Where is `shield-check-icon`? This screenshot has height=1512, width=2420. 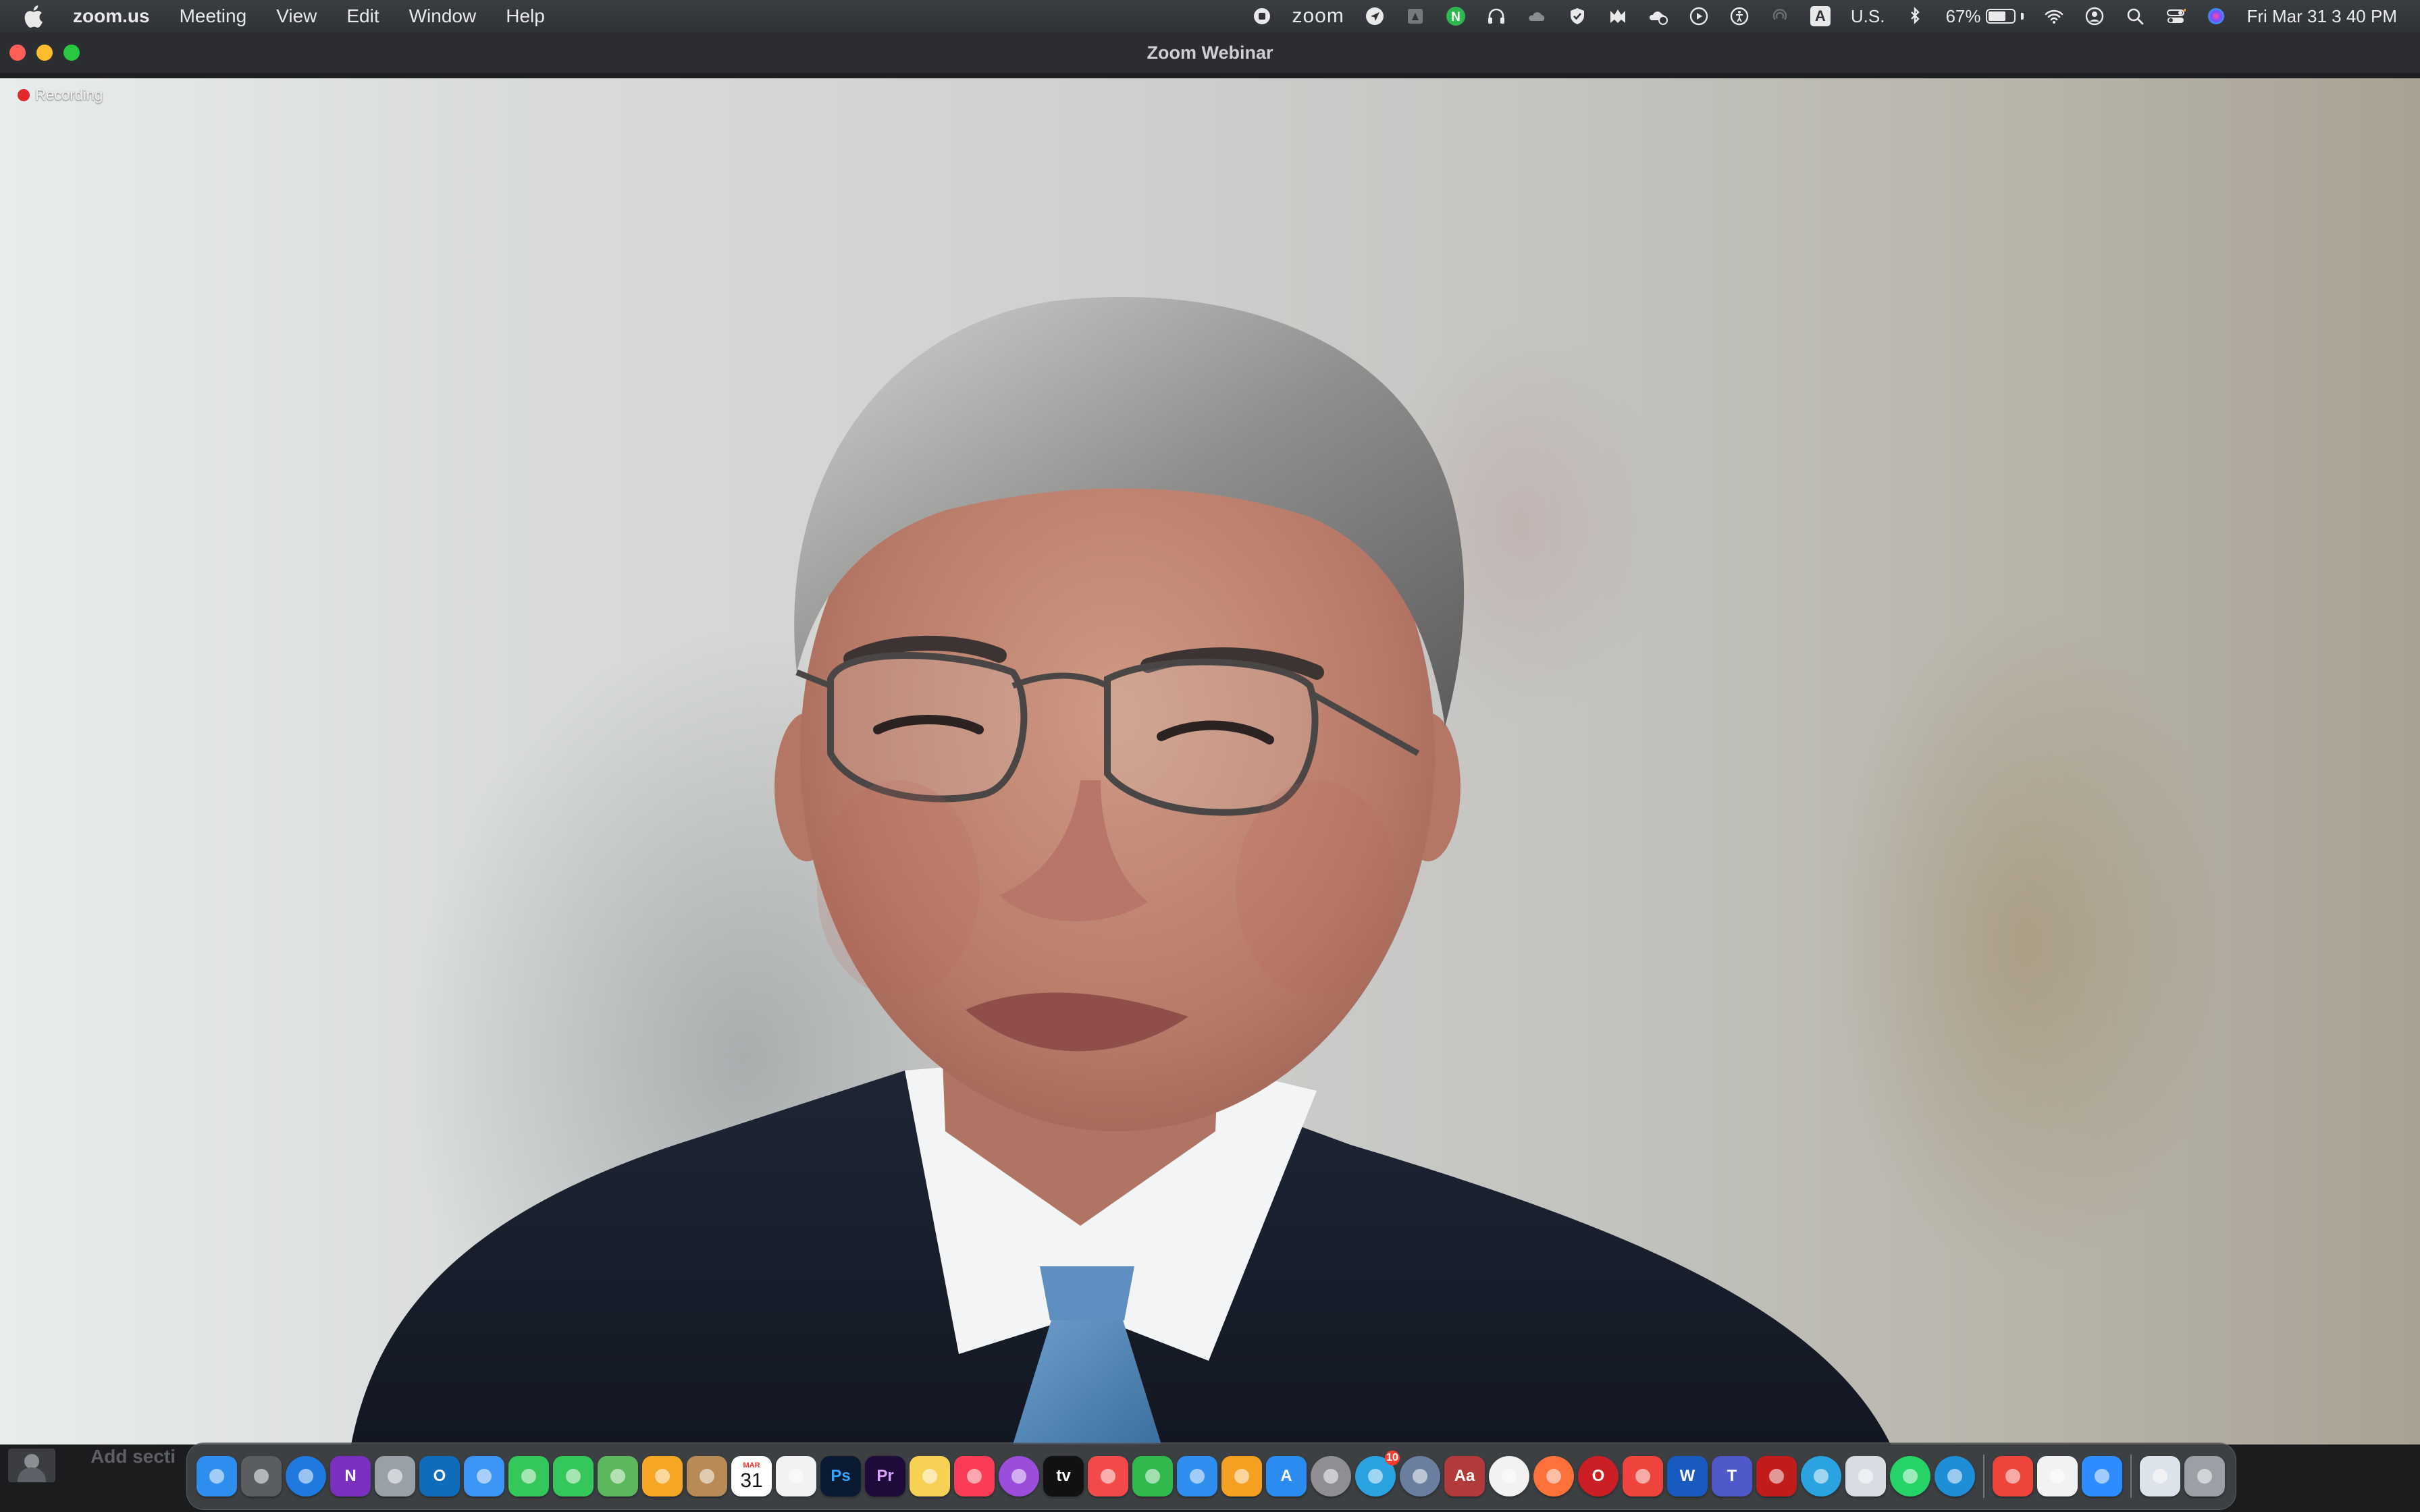 shield-check-icon is located at coordinates (1577, 16).